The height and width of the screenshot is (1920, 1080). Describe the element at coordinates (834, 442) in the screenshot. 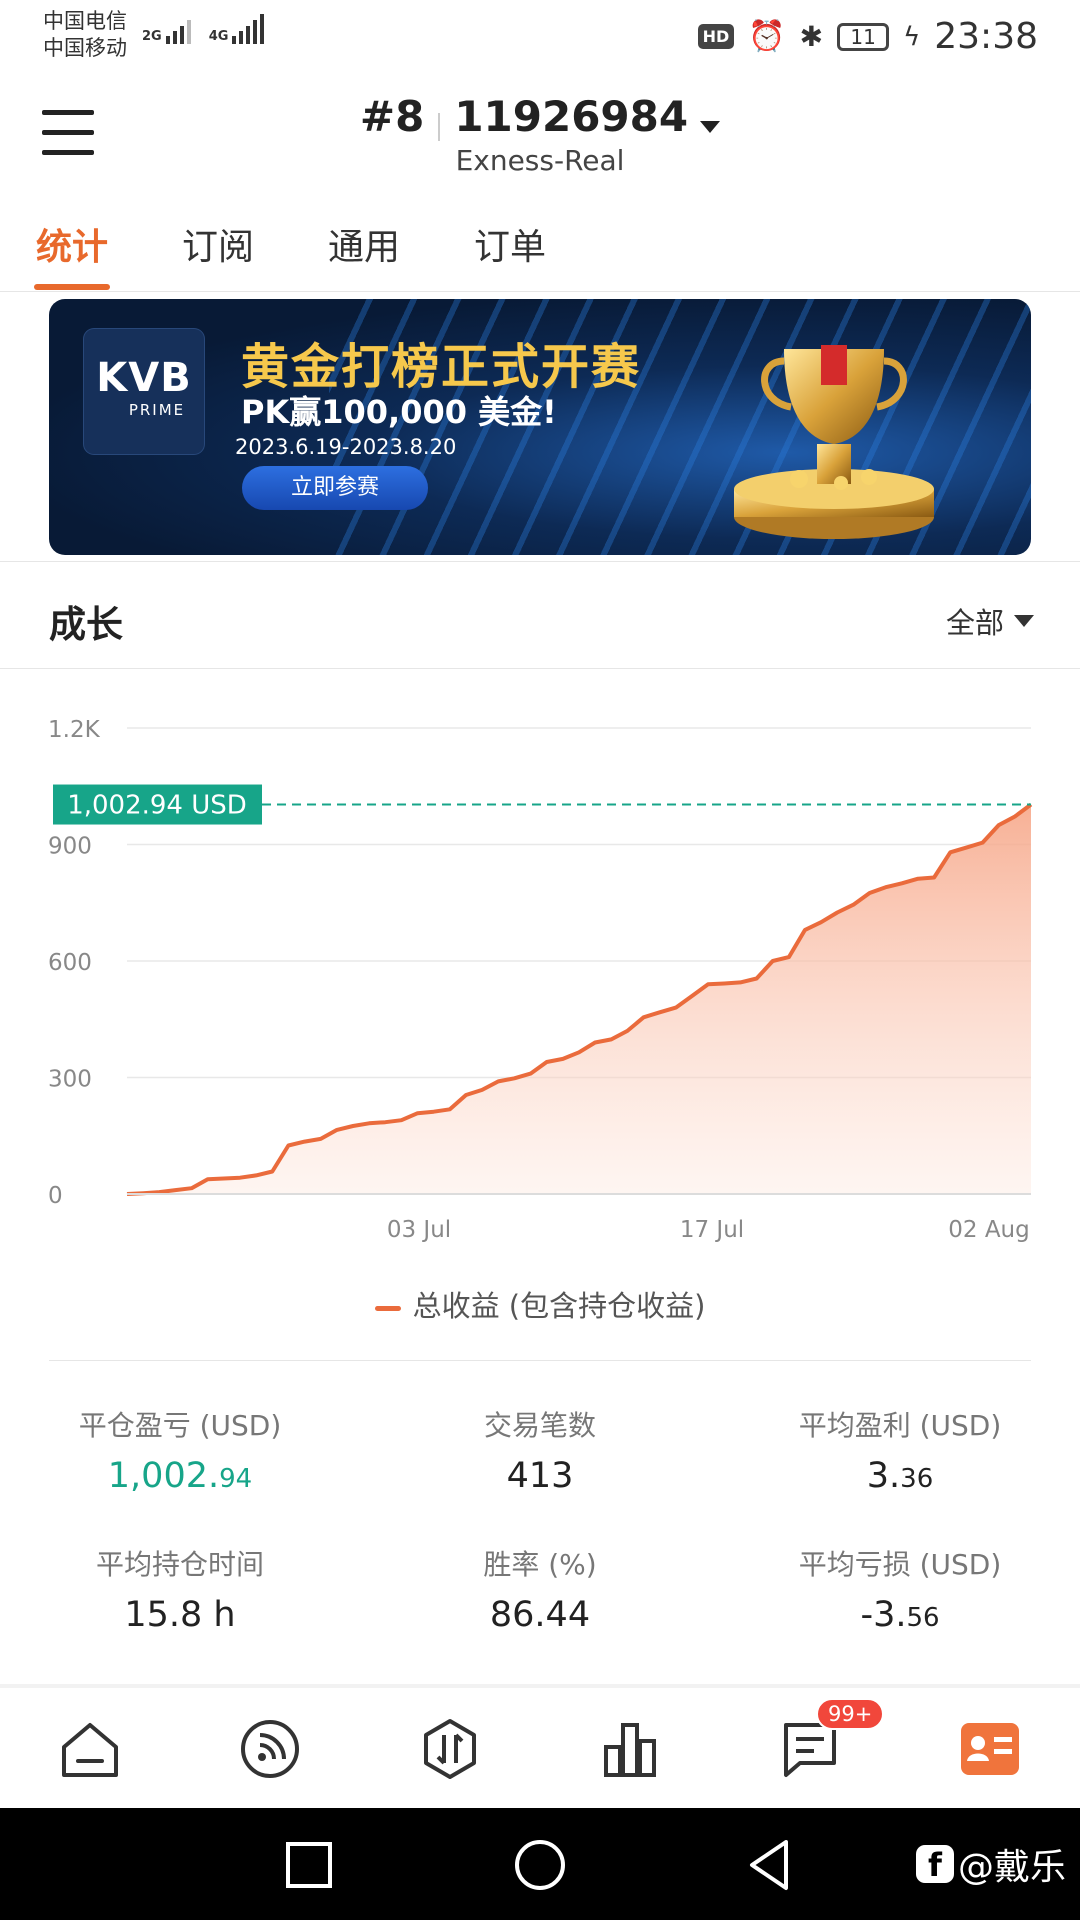

I see `trophy-icon` at that location.